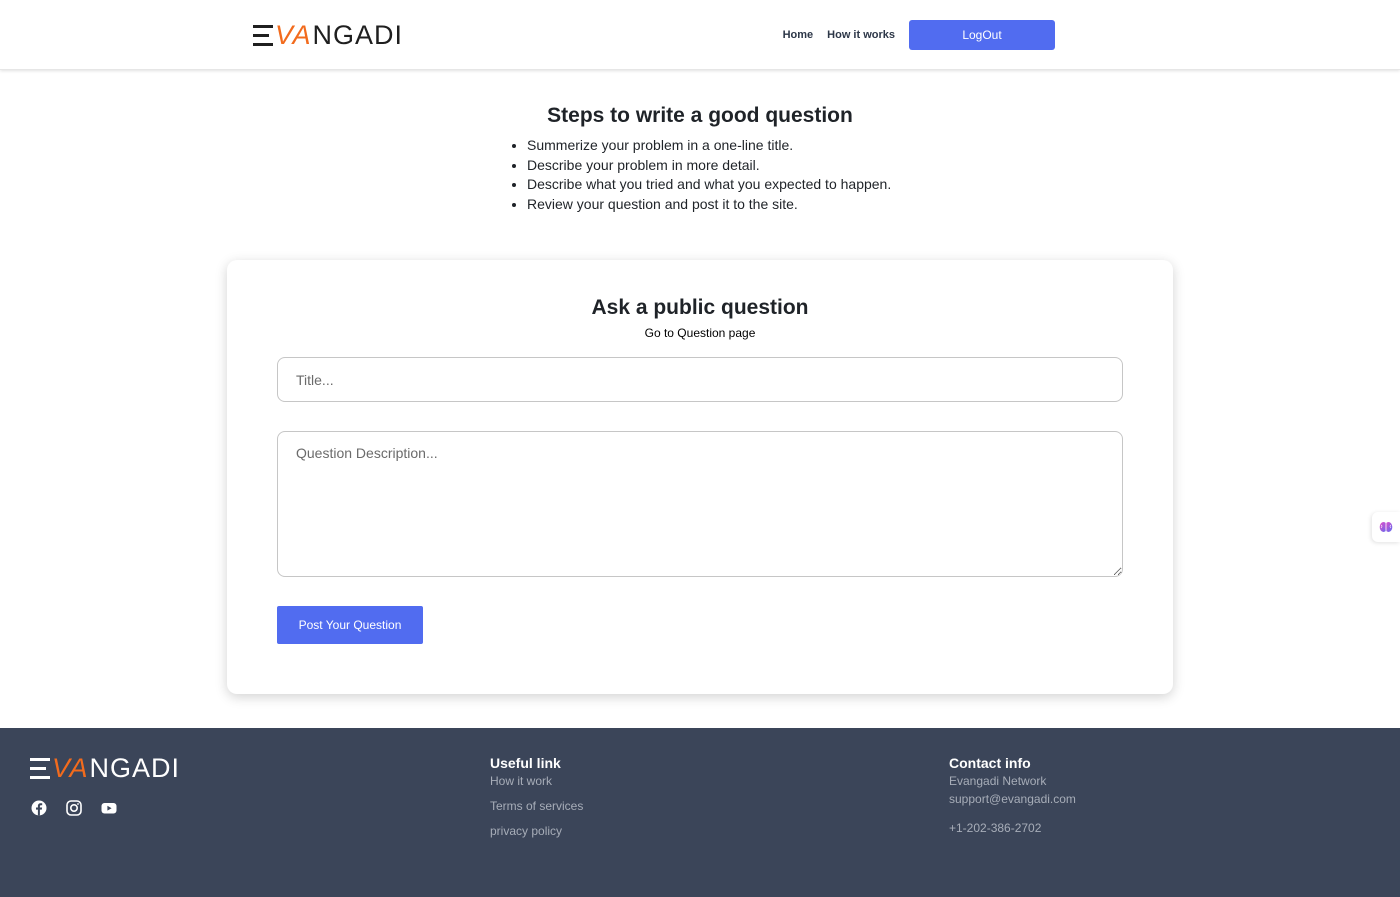 Image resolution: width=1400 pixels, height=897 pixels. Describe the element at coordinates (990, 763) in the screenshot. I see `contact-info-title: Contact info` at that location.